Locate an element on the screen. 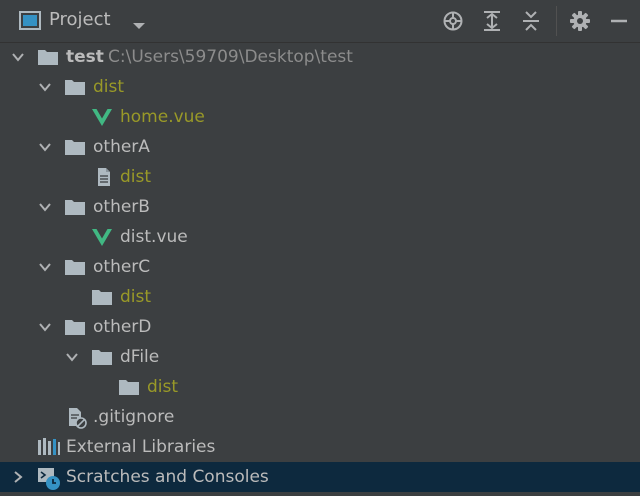  tree-item-label: otherC is located at coordinates (122, 267).